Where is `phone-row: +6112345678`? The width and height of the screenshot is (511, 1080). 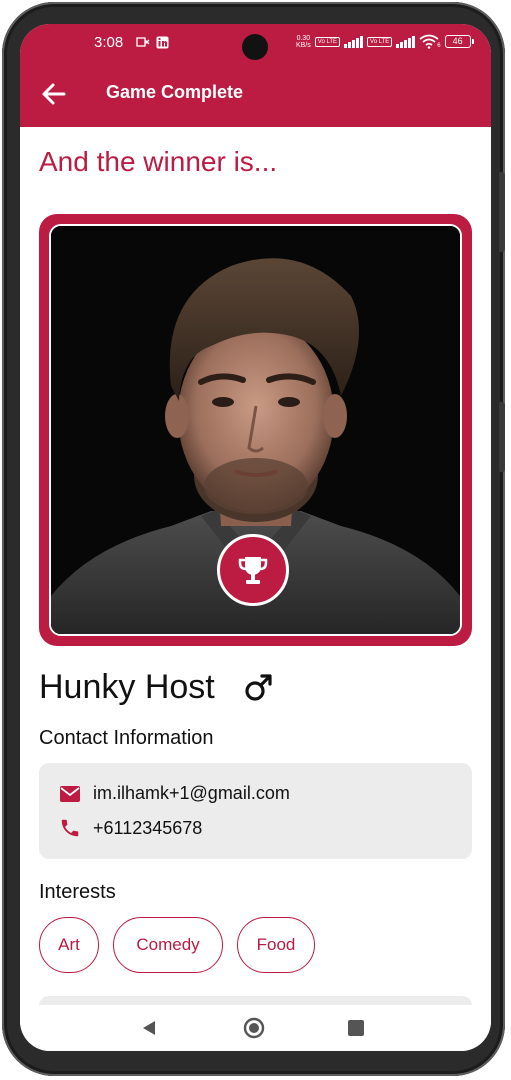 phone-row: +6112345678 is located at coordinates (130, 828).